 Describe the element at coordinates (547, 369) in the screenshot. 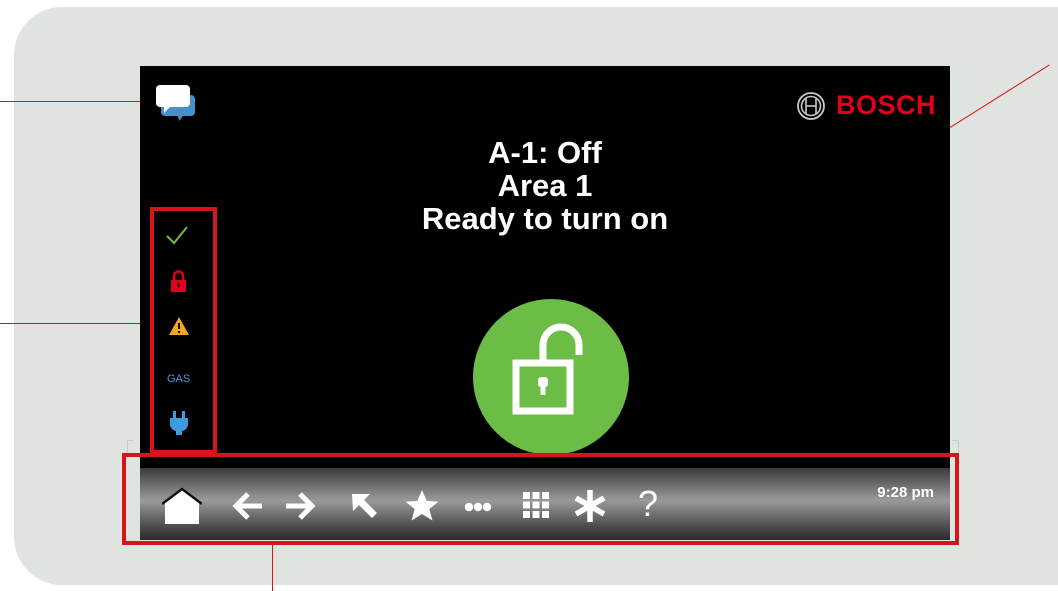

I see `unlocked-padlock-icon` at that location.